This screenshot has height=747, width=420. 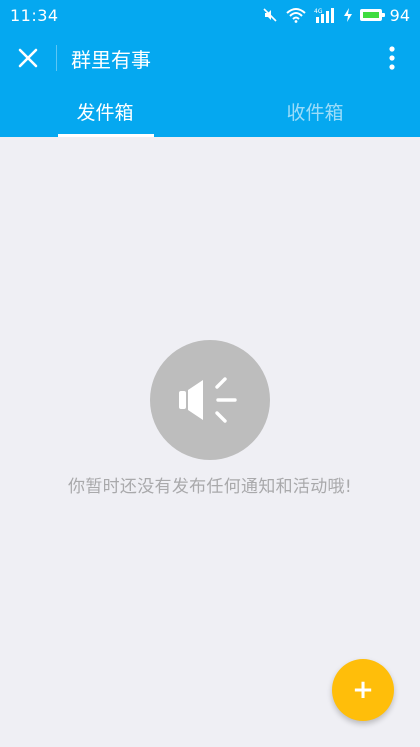 What do you see at coordinates (210, 487) in the screenshot?
I see `empty-message: 你暂时还没有发布任何通知和活动哦!` at bounding box center [210, 487].